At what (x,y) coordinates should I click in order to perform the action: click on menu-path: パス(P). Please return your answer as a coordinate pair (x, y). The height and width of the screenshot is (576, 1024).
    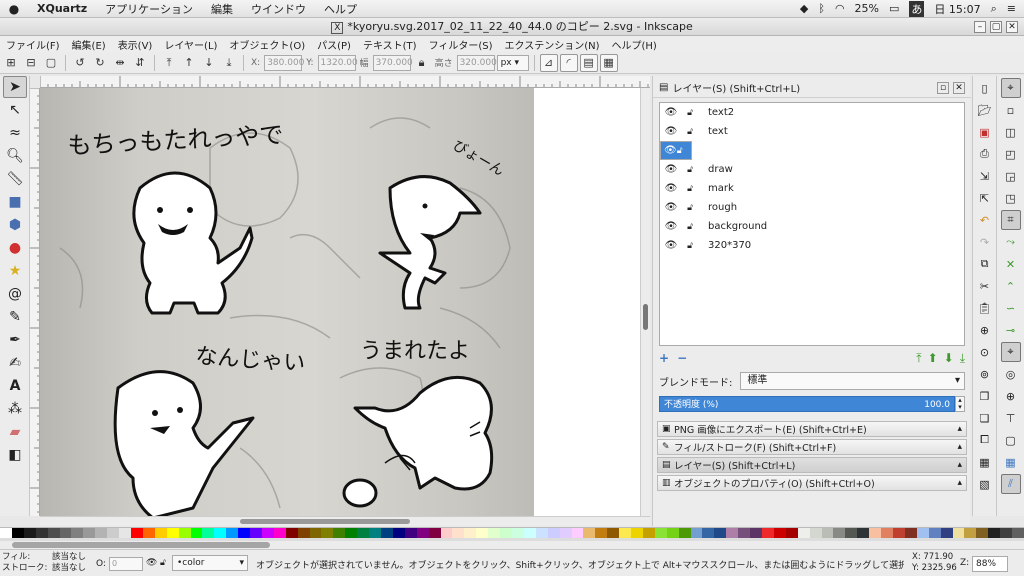
    Looking at the image, I should click on (334, 44).